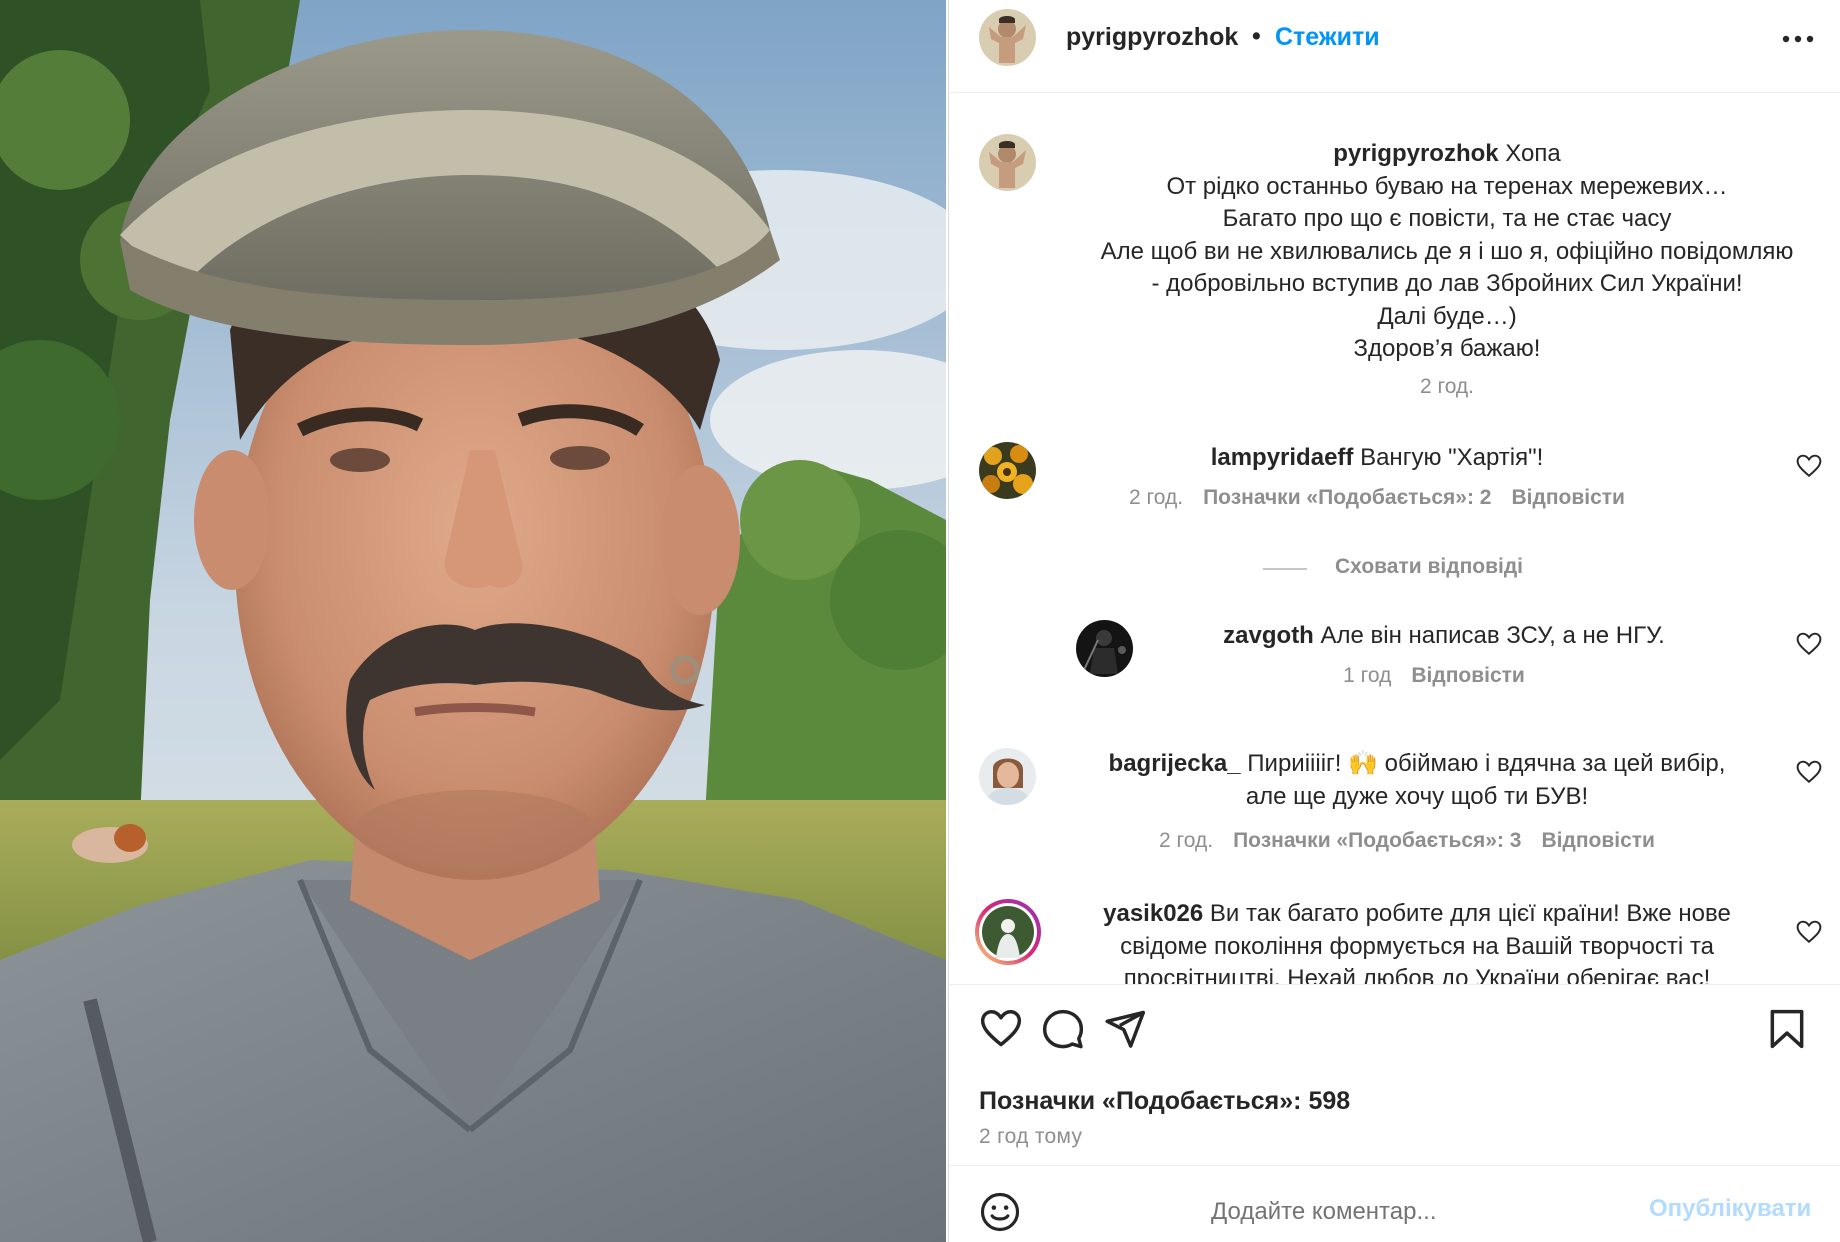  I want to click on author-avatar, so click(1007, 37).